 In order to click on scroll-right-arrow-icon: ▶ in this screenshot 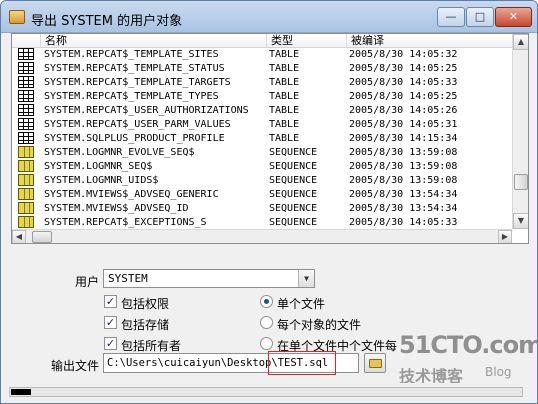, I will do `click(505, 236)`.